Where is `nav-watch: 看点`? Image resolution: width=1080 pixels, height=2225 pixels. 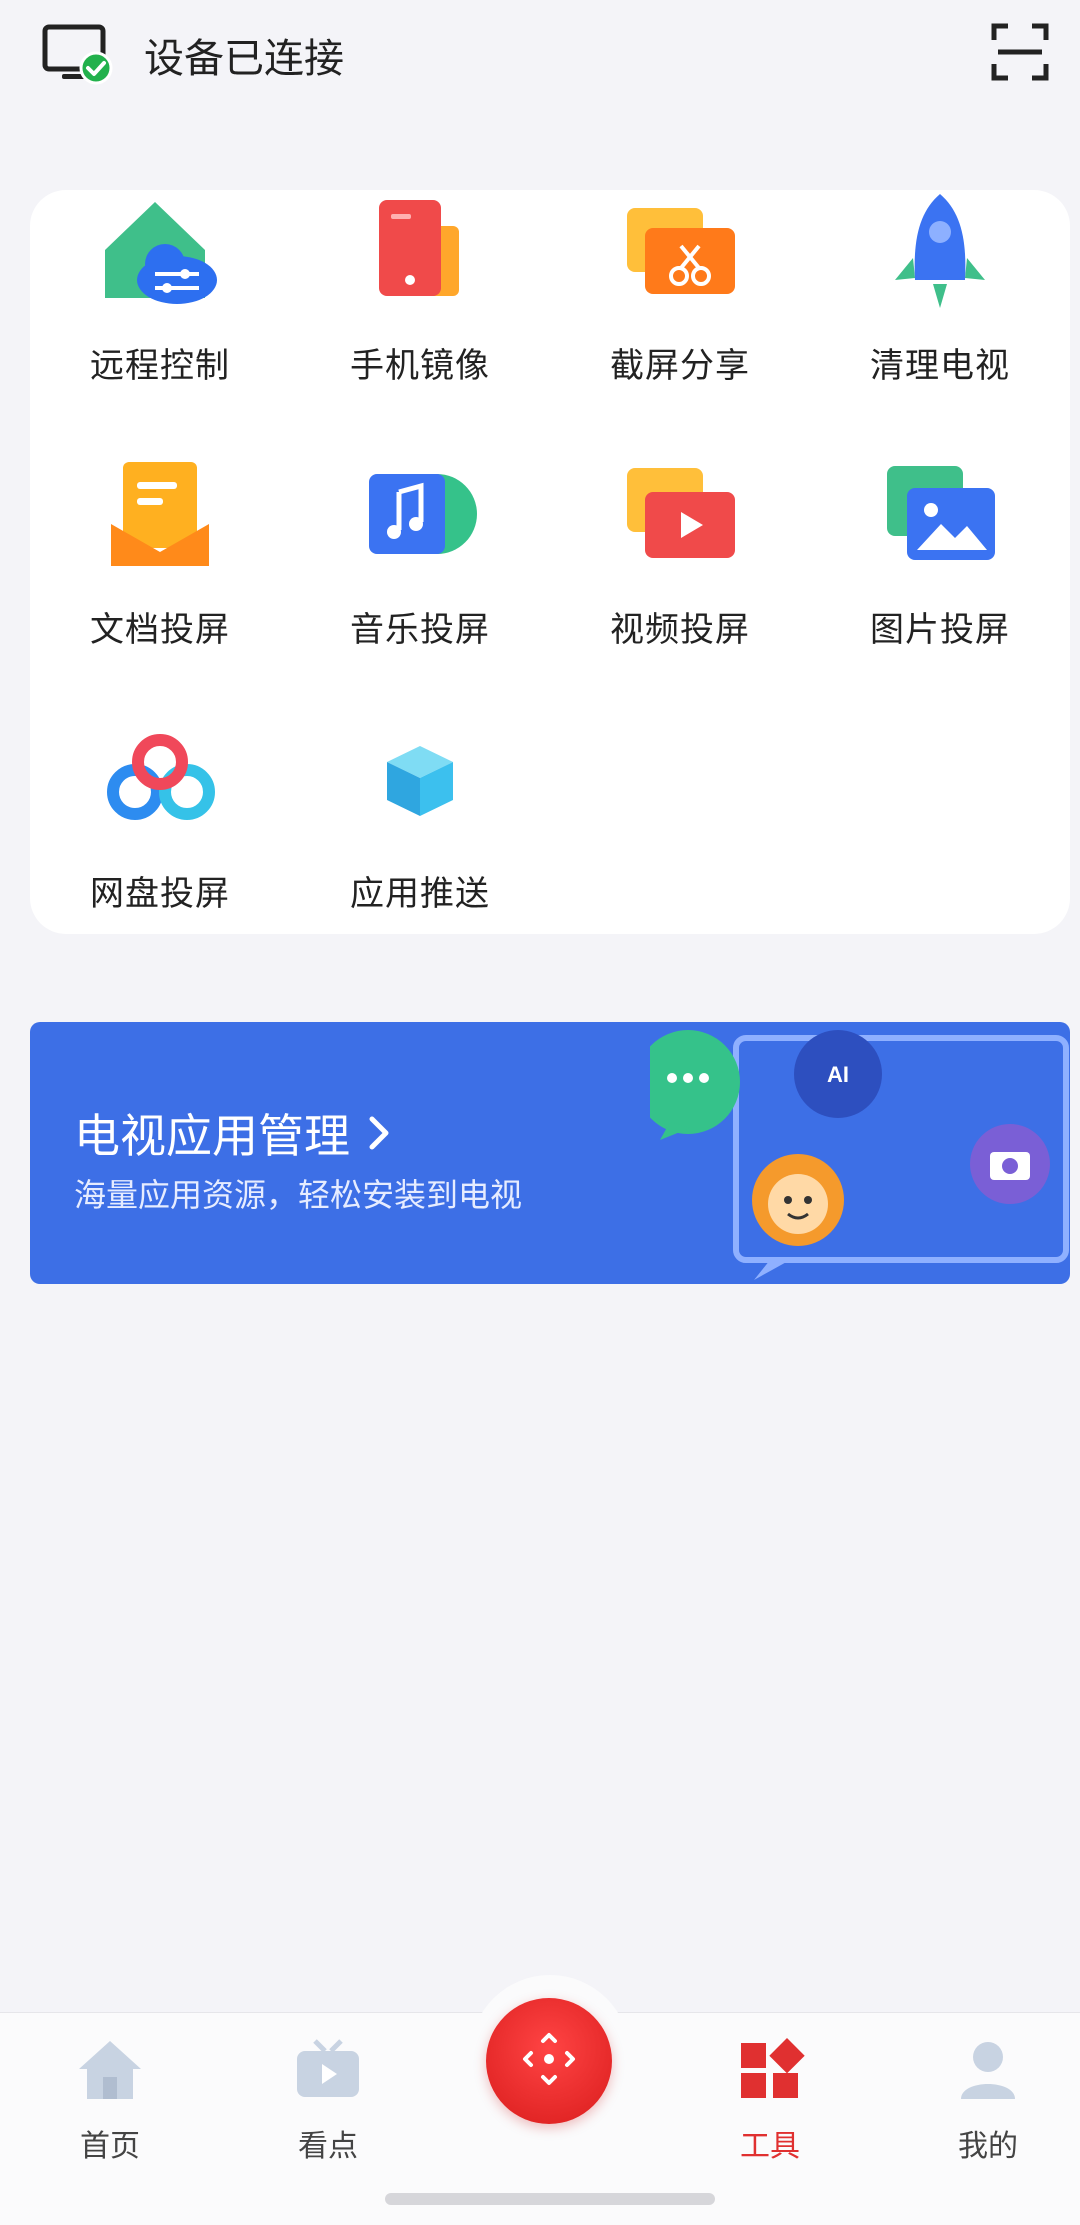 nav-watch: 看点 is located at coordinates (328, 2101).